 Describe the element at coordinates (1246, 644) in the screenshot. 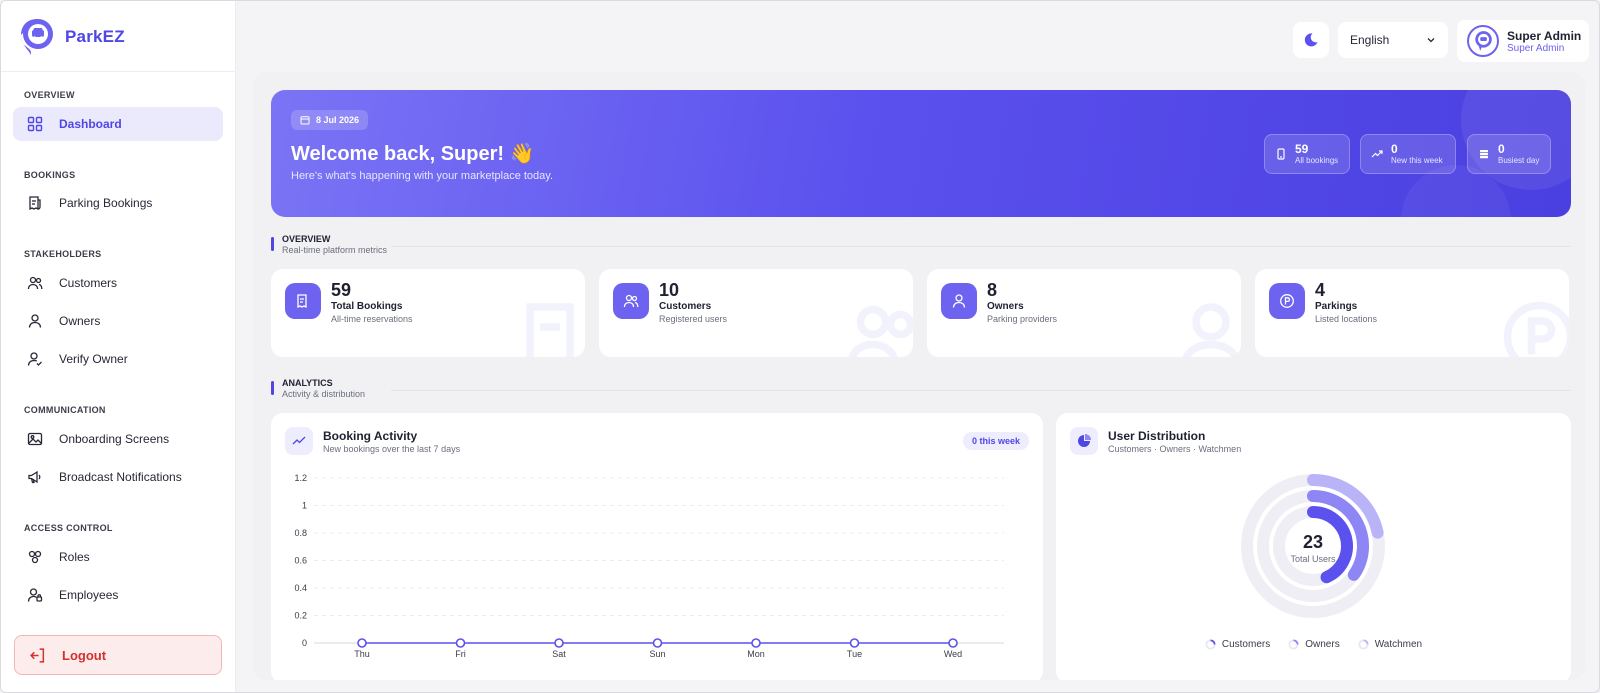

I see `legend-label: Customers` at that location.